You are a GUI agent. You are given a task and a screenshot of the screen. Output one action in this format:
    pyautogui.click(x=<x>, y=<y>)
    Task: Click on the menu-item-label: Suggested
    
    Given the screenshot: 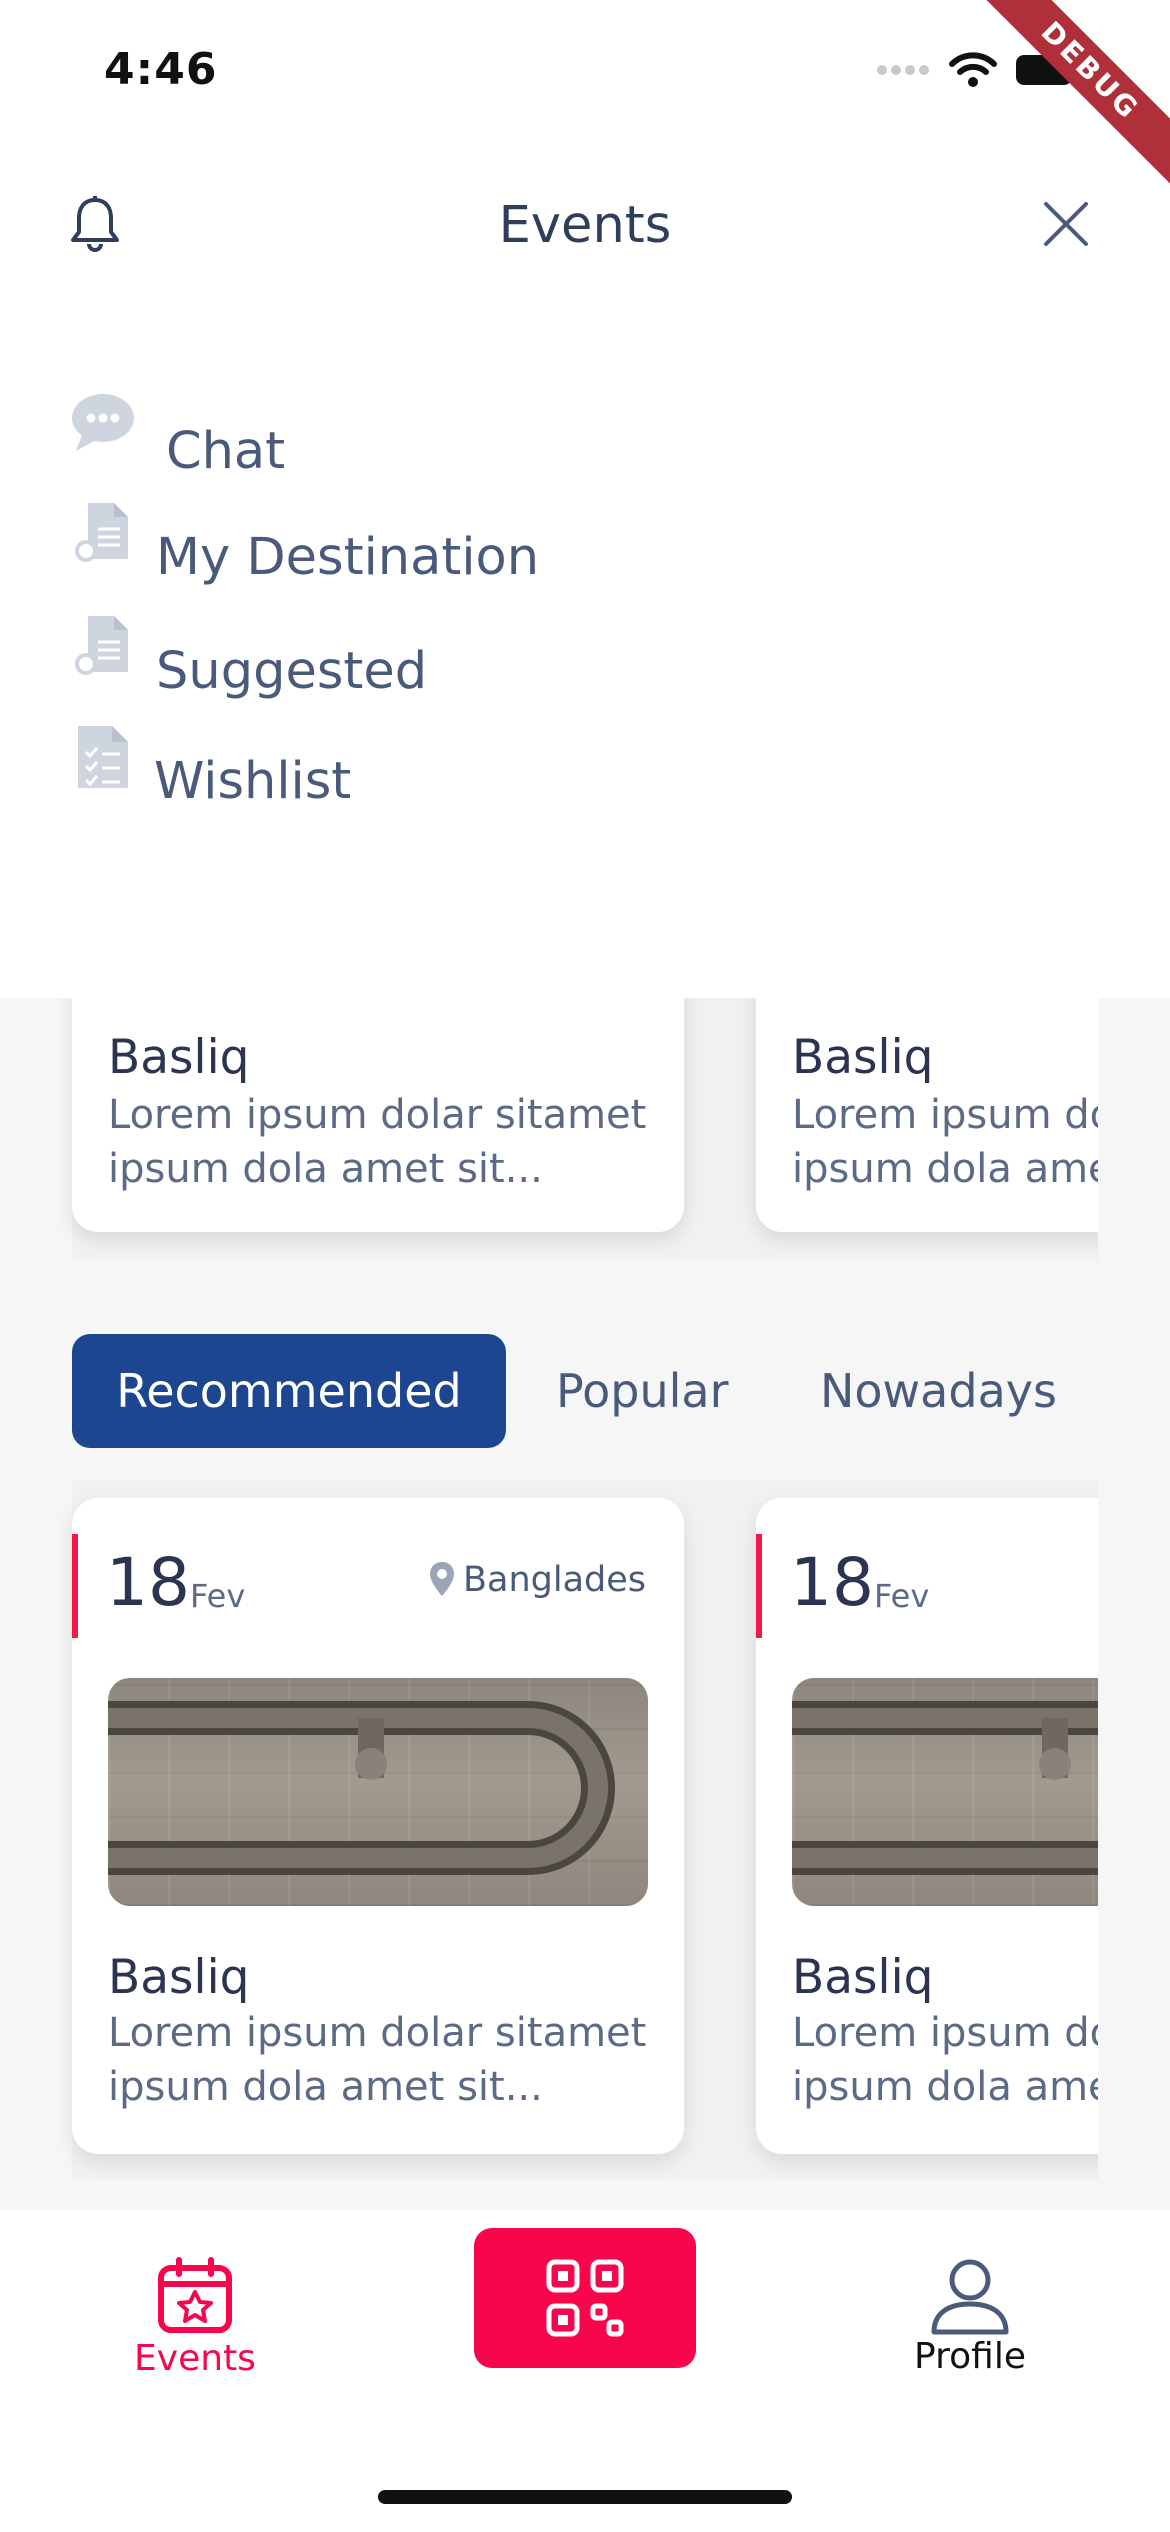 What is the action you would take?
    pyautogui.click(x=292, y=671)
    